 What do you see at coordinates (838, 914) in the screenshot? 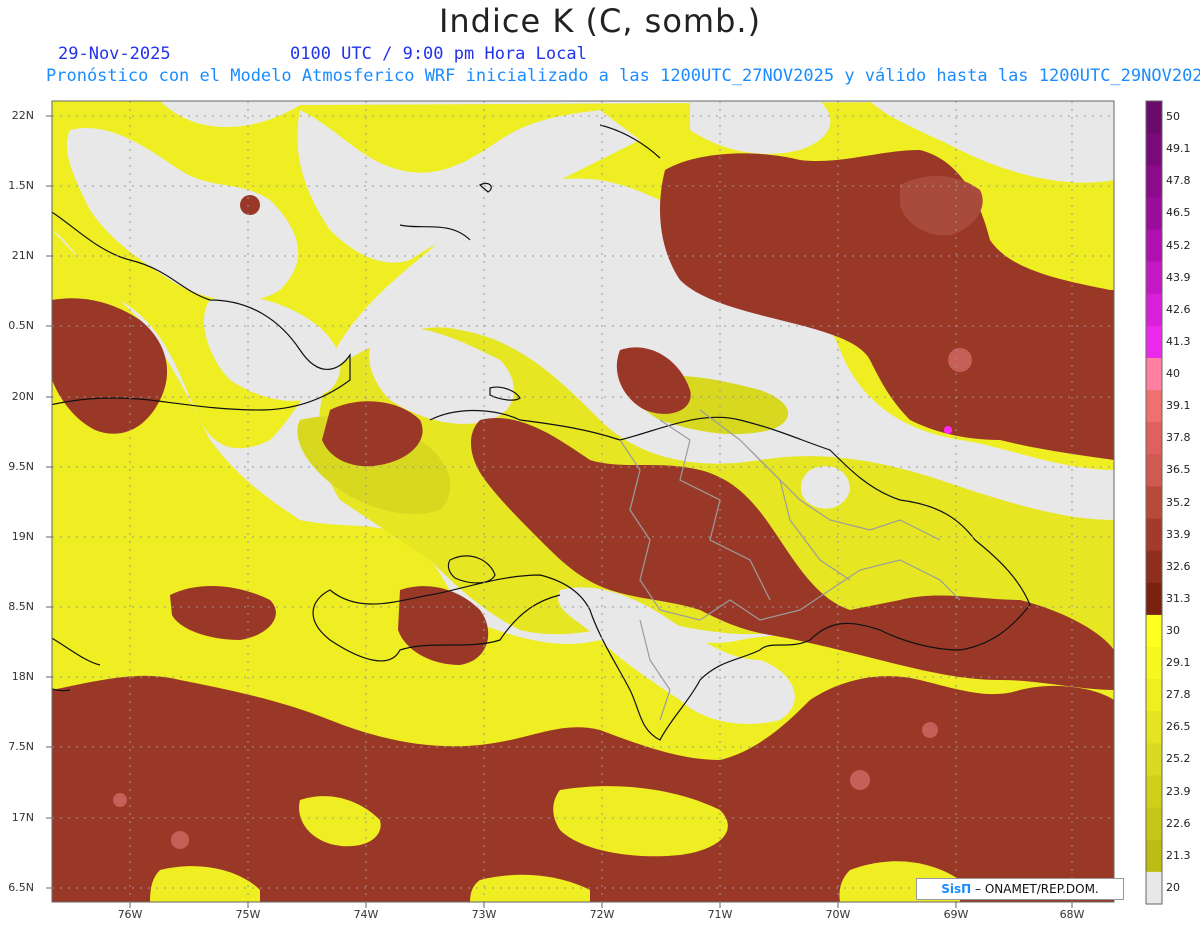
I see `x-tick-label: 70W` at bounding box center [838, 914].